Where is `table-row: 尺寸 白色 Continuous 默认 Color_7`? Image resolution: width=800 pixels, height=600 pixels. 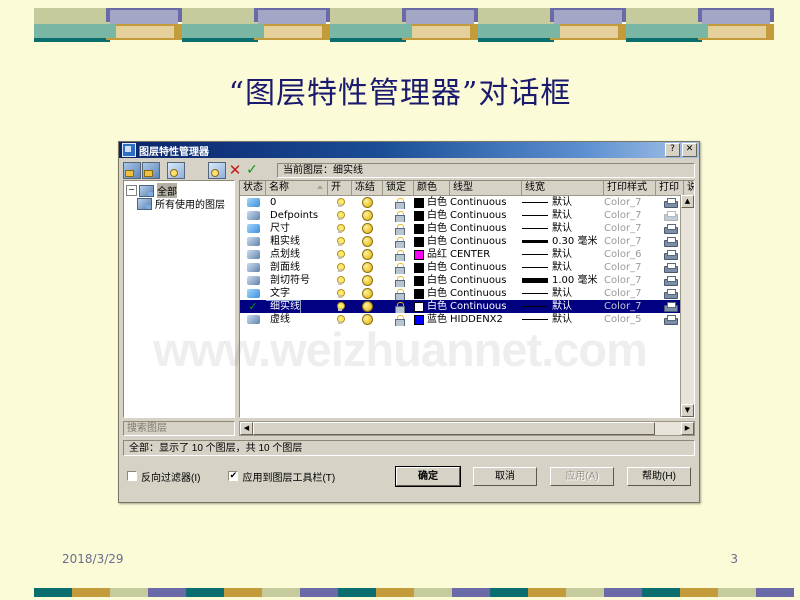
table-row: 尺寸 白色 Continuous 默认 Color_7 is located at coordinates (467, 228).